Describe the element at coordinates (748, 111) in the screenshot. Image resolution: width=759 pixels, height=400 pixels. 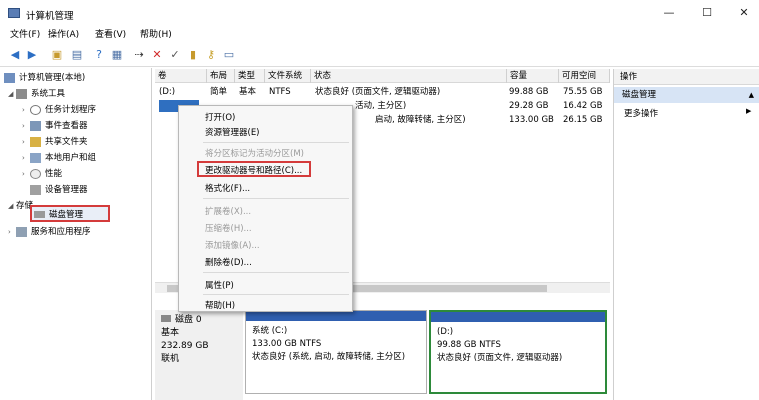
I see `expand-arrow-icon: ▶` at that location.